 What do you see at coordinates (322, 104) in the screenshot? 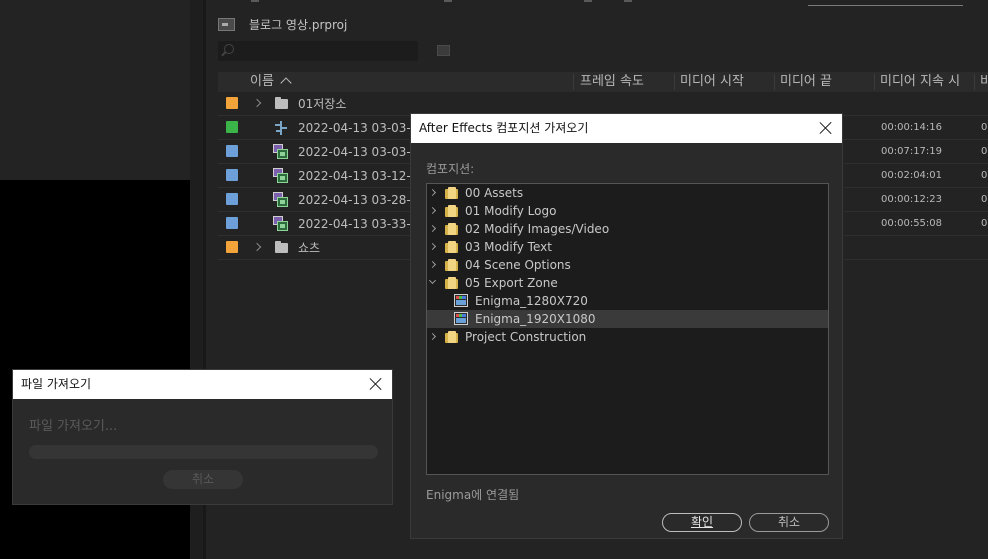
I see `item-name: 01저장소` at bounding box center [322, 104].